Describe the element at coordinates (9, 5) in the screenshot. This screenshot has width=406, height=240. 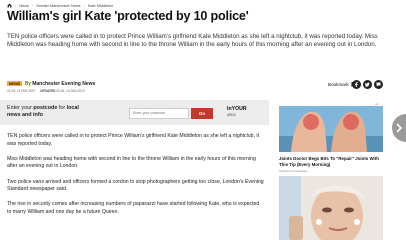
I see `home-icon` at that location.